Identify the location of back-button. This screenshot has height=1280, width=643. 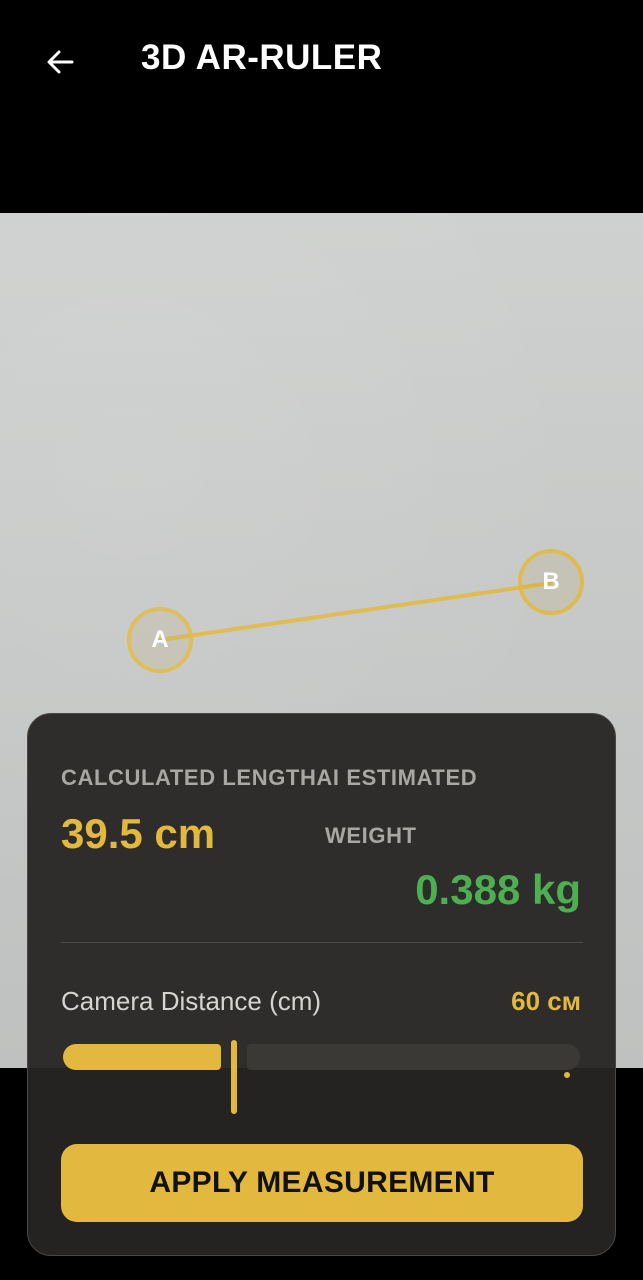
(60, 62).